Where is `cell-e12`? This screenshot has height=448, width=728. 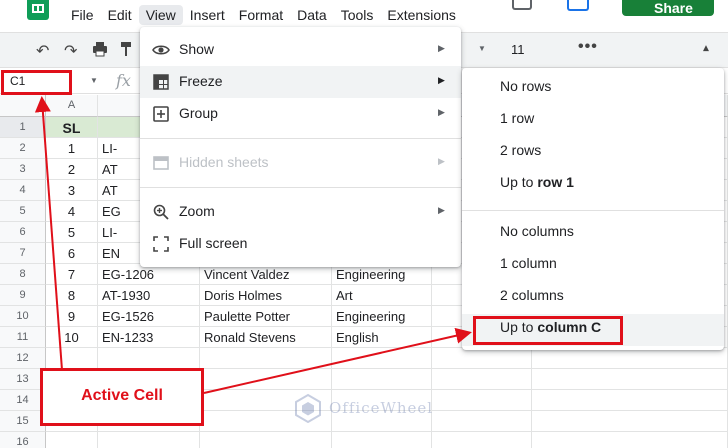 cell-e12 is located at coordinates (482, 358).